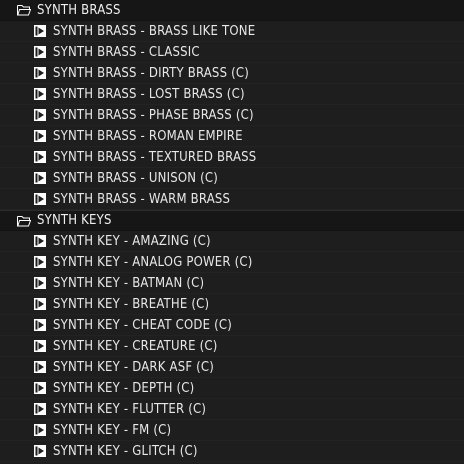  I want to click on preset-row: SYNTH KEY - DEPTH (C), so click(232, 388).